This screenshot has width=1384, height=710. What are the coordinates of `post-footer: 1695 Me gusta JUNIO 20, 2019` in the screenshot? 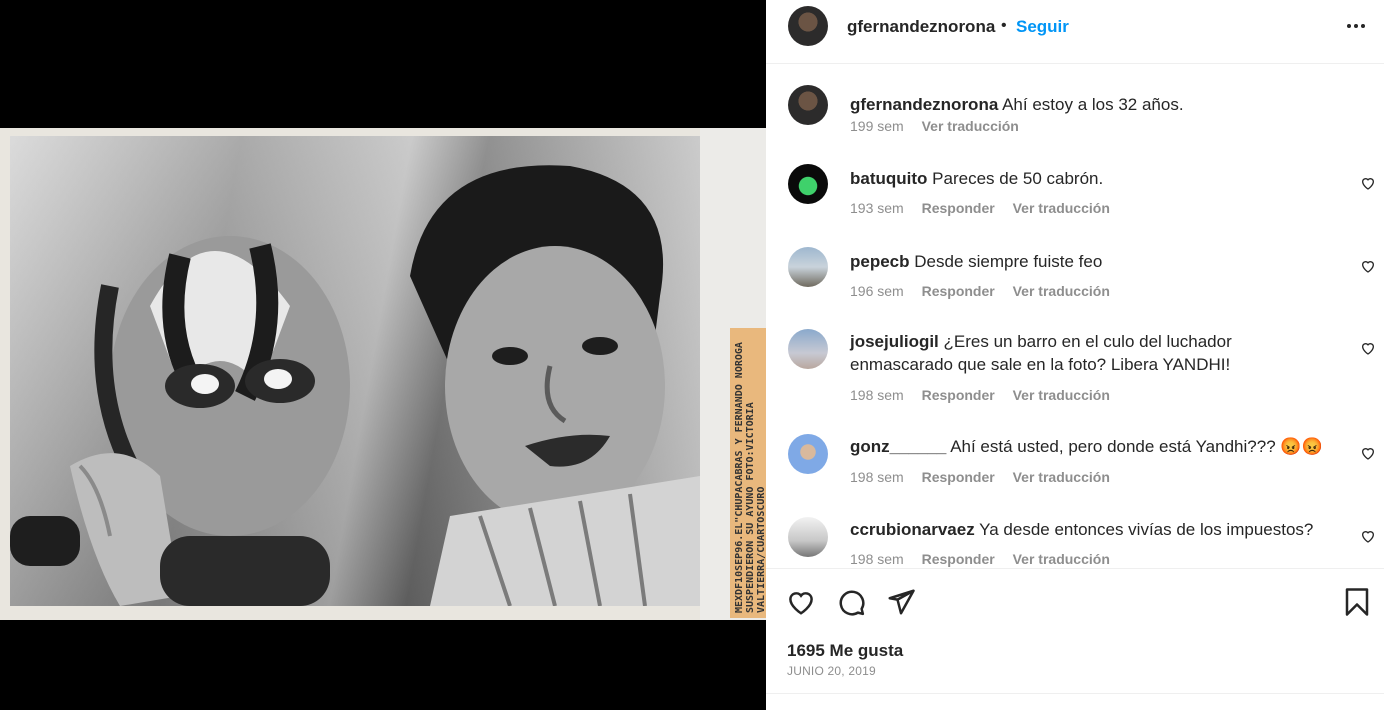 It's located at (1075, 639).